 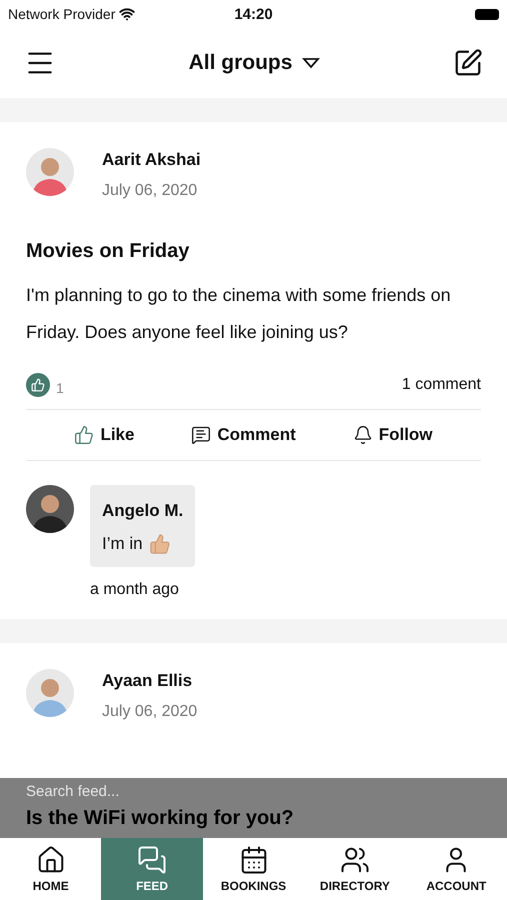 I want to click on wifi-icon, so click(x=127, y=14).